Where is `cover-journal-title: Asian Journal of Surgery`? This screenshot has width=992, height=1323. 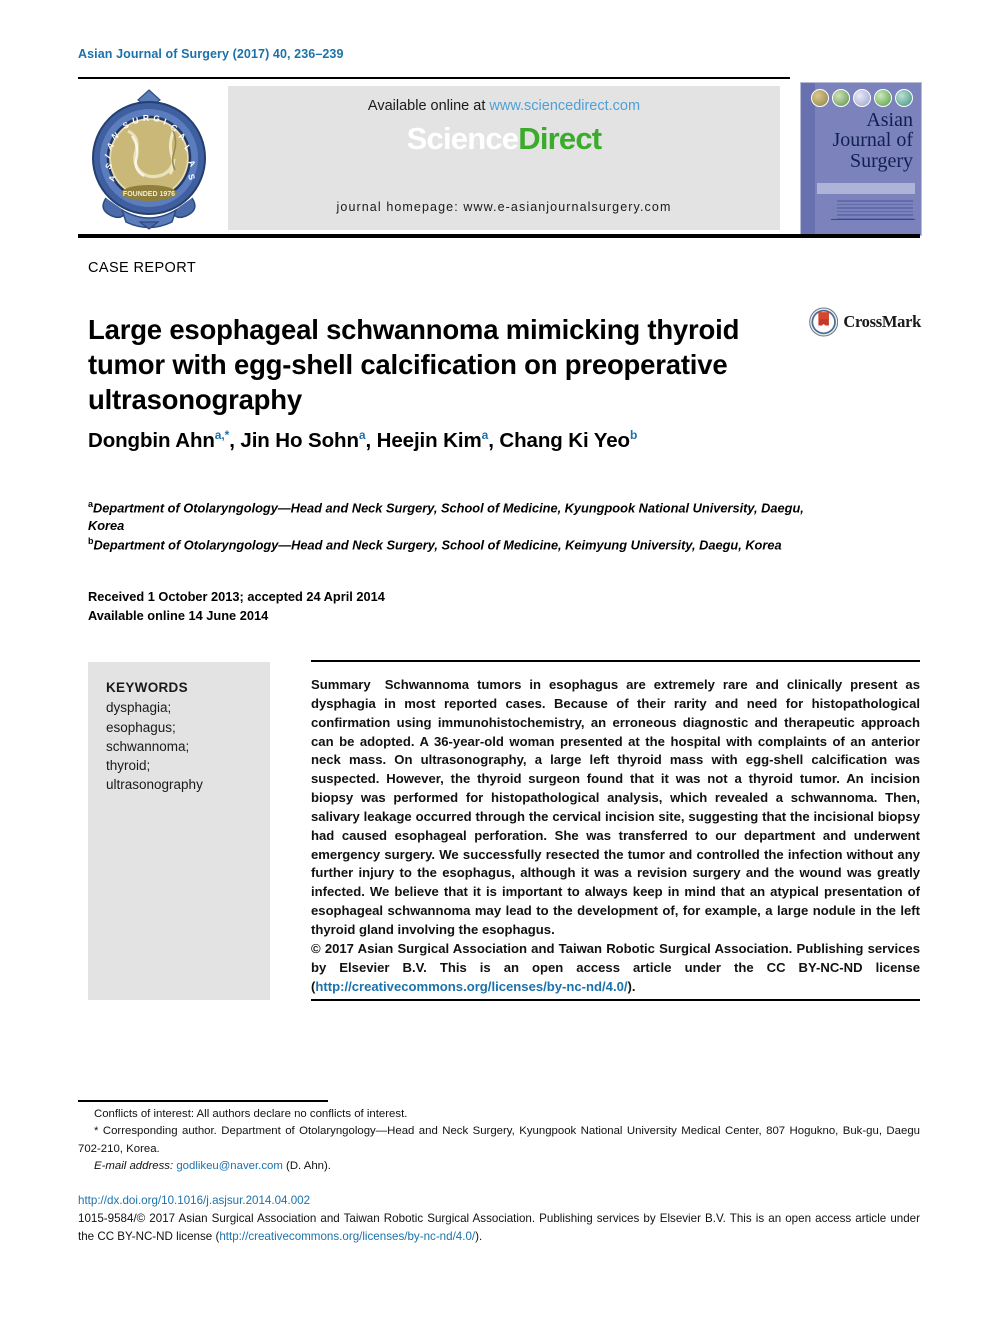
cover-journal-title: Asian Journal of Surgery is located at coordinates (872, 140).